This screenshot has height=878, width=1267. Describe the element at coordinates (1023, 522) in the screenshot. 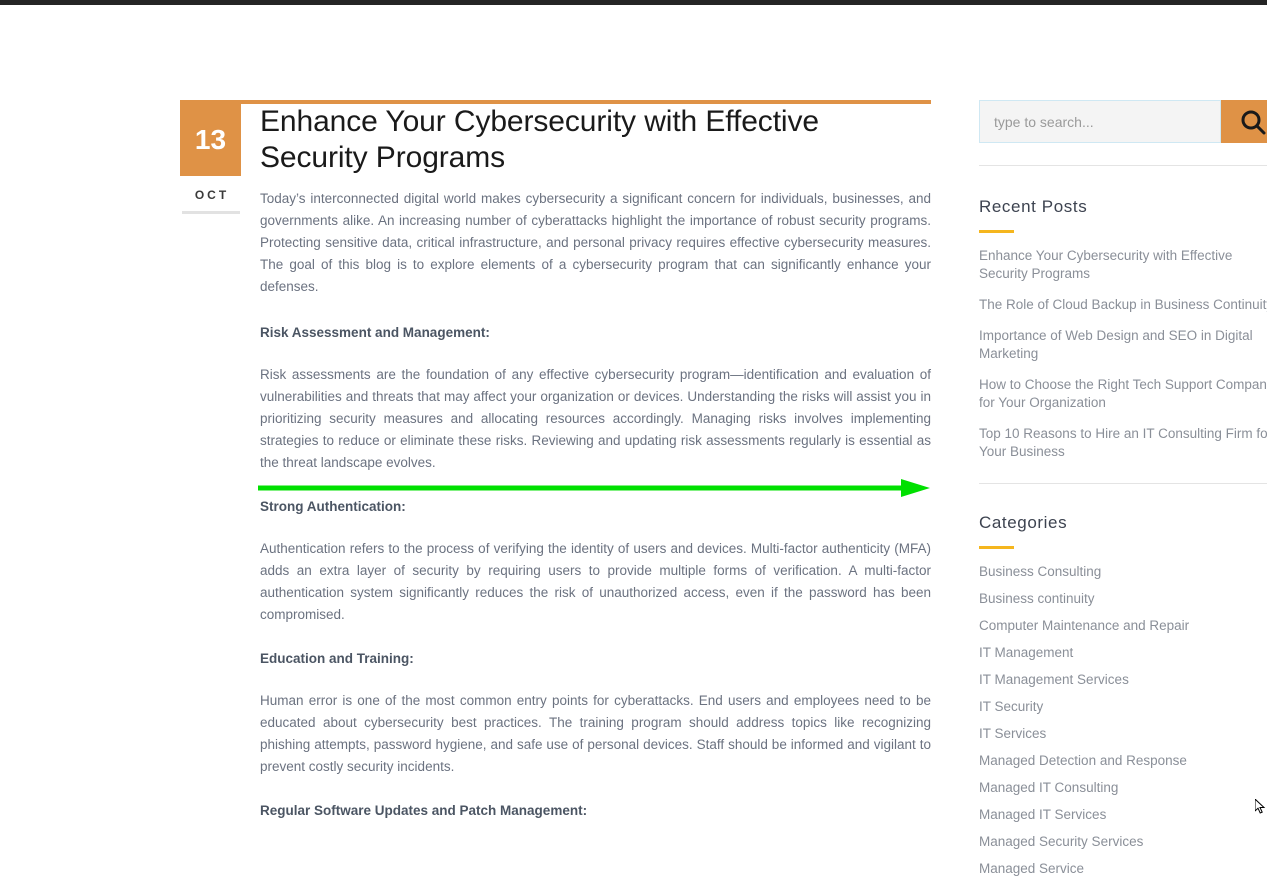

I see `categories-title: Categories` at that location.